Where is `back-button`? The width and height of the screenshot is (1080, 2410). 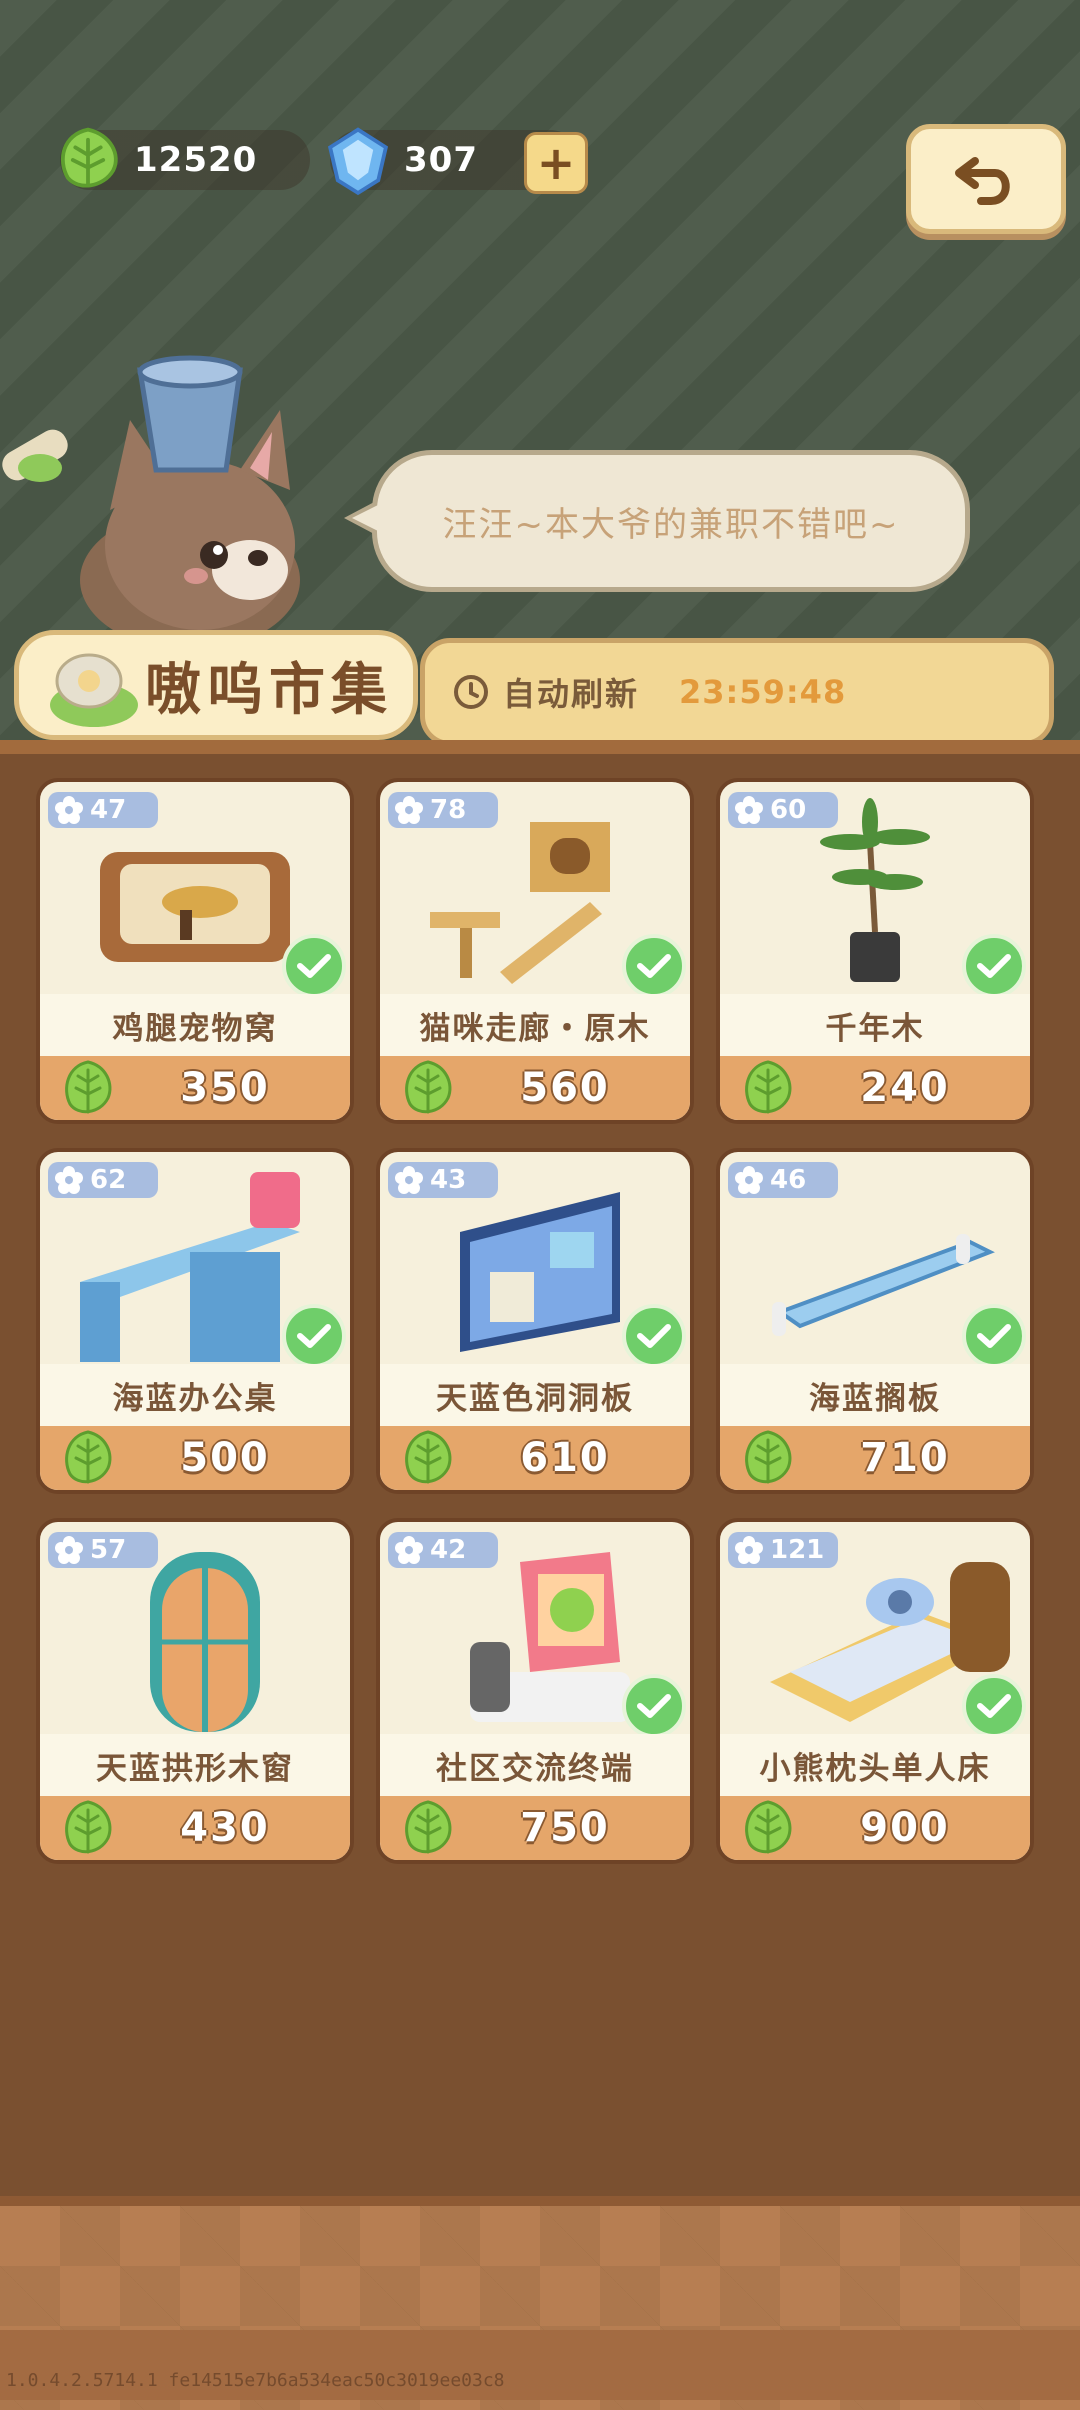 back-button is located at coordinates (986, 179).